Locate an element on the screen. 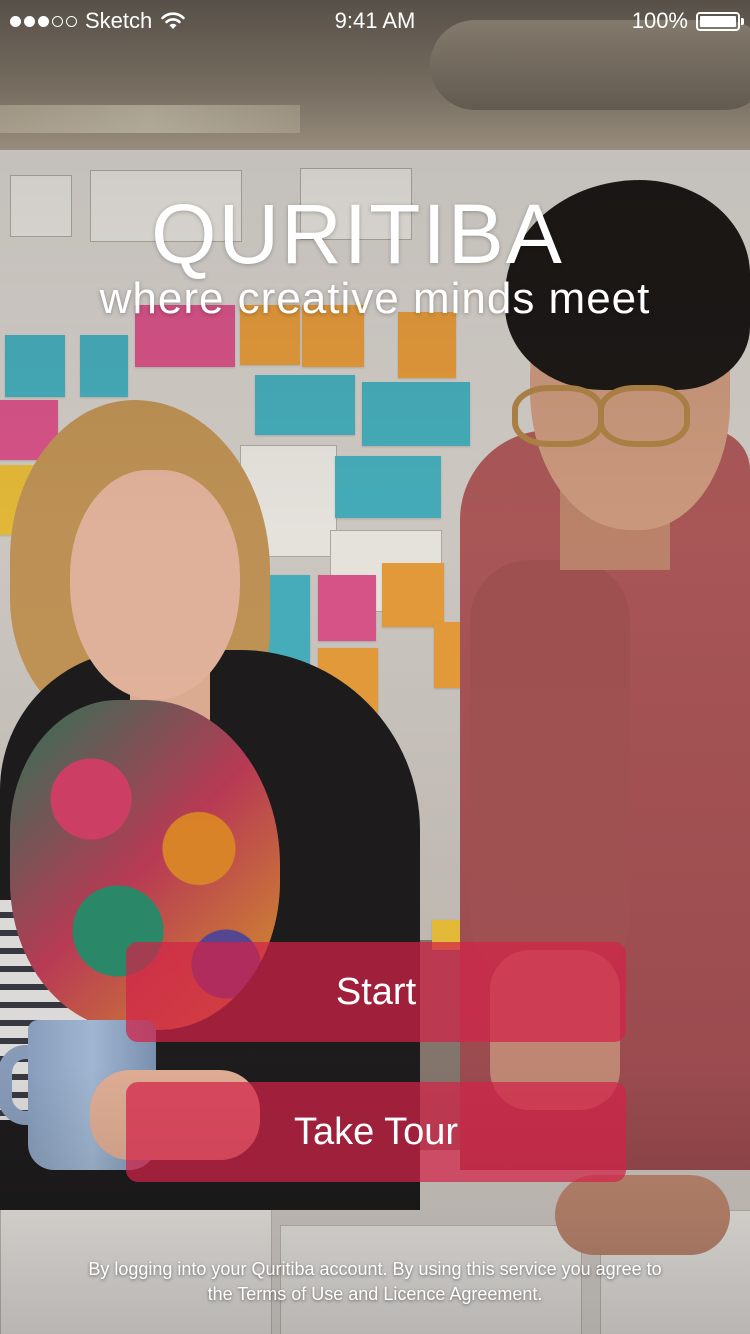  app-tagline: where creative minds meet is located at coordinates (375, 298).